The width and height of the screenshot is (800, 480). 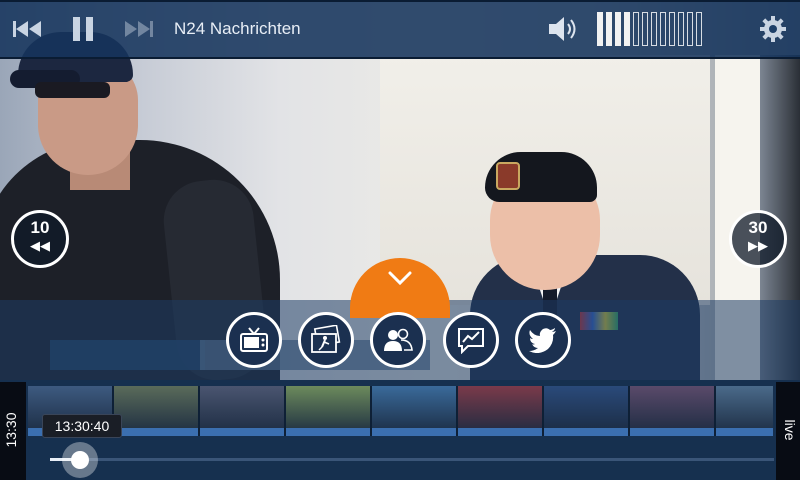 I want to click on fast-forward-icon: ▶▶, so click(x=758, y=245).